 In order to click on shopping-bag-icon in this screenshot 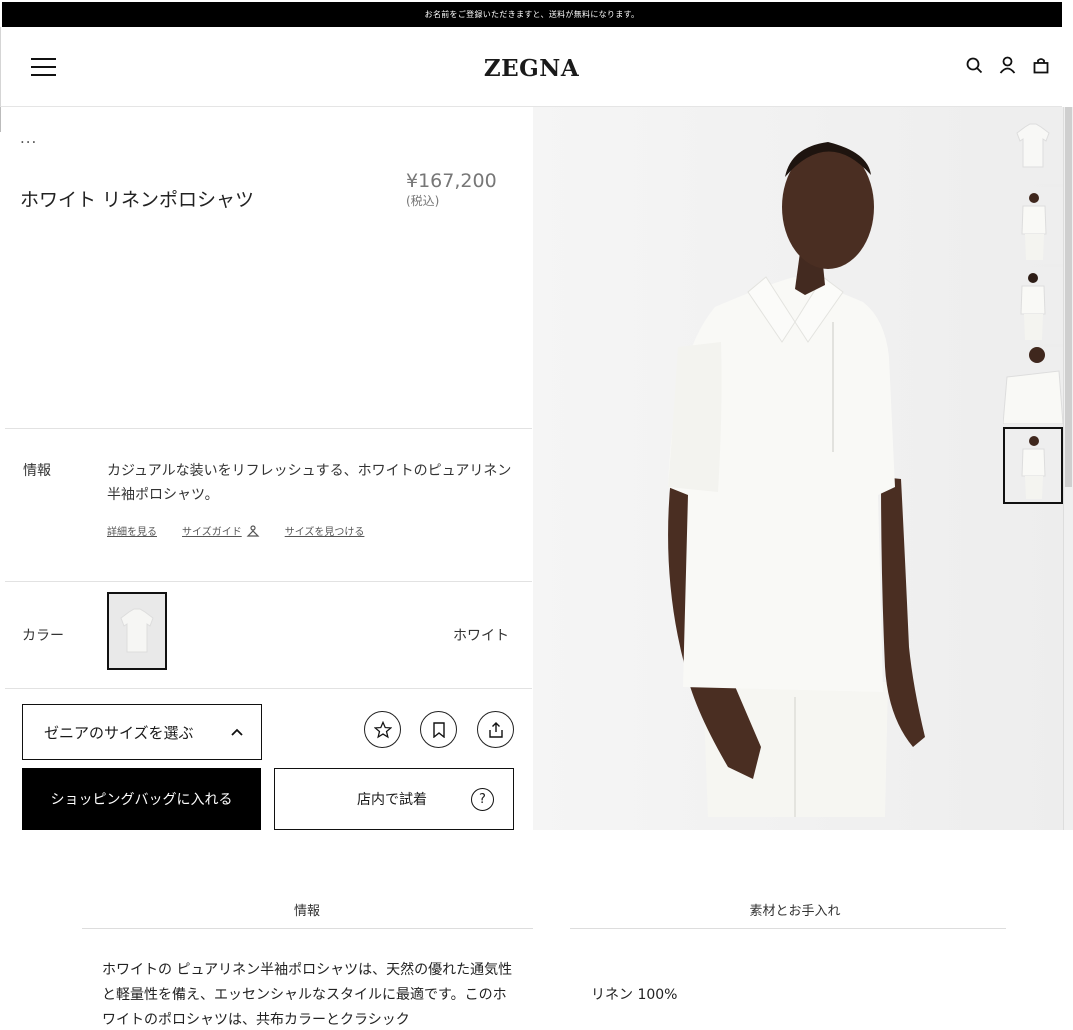, I will do `click(1040, 65)`.